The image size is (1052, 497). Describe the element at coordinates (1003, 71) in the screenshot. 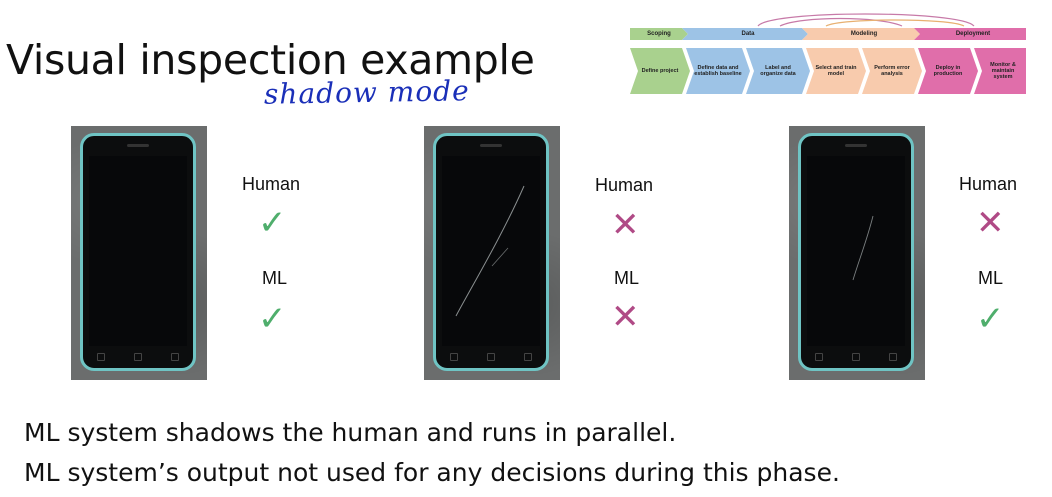

I see `step-monitor: Monitor & maintain system` at that location.